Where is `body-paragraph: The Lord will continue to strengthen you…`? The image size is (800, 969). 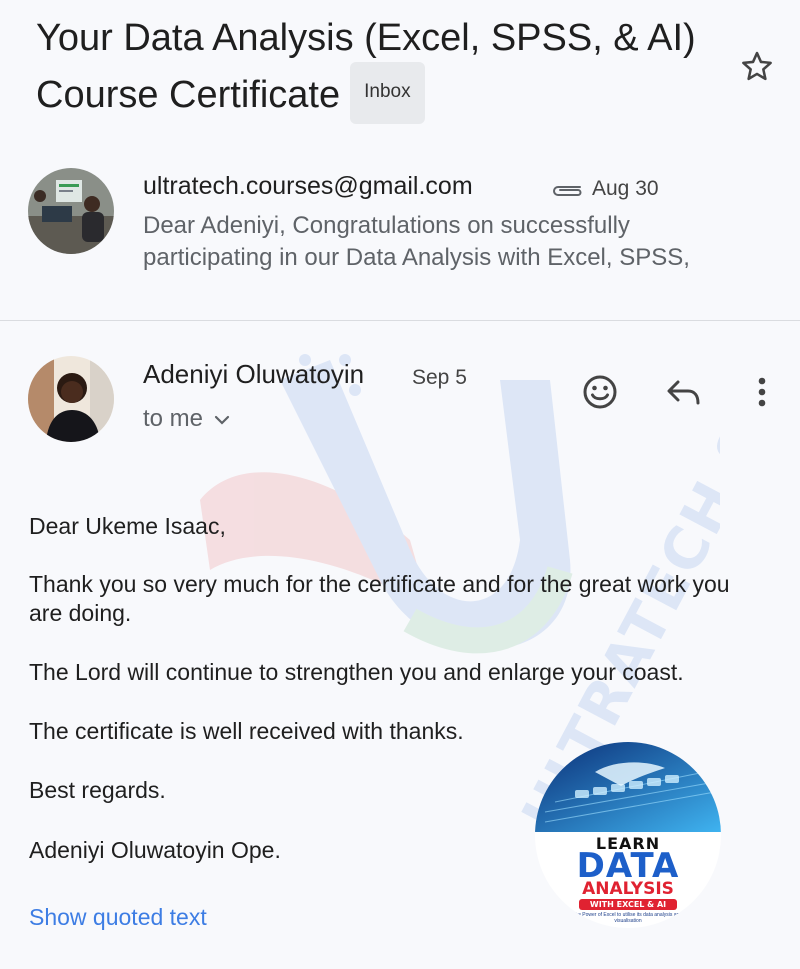 body-paragraph: The Lord will continue to strengthen you… is located at coordinates (356, 672).